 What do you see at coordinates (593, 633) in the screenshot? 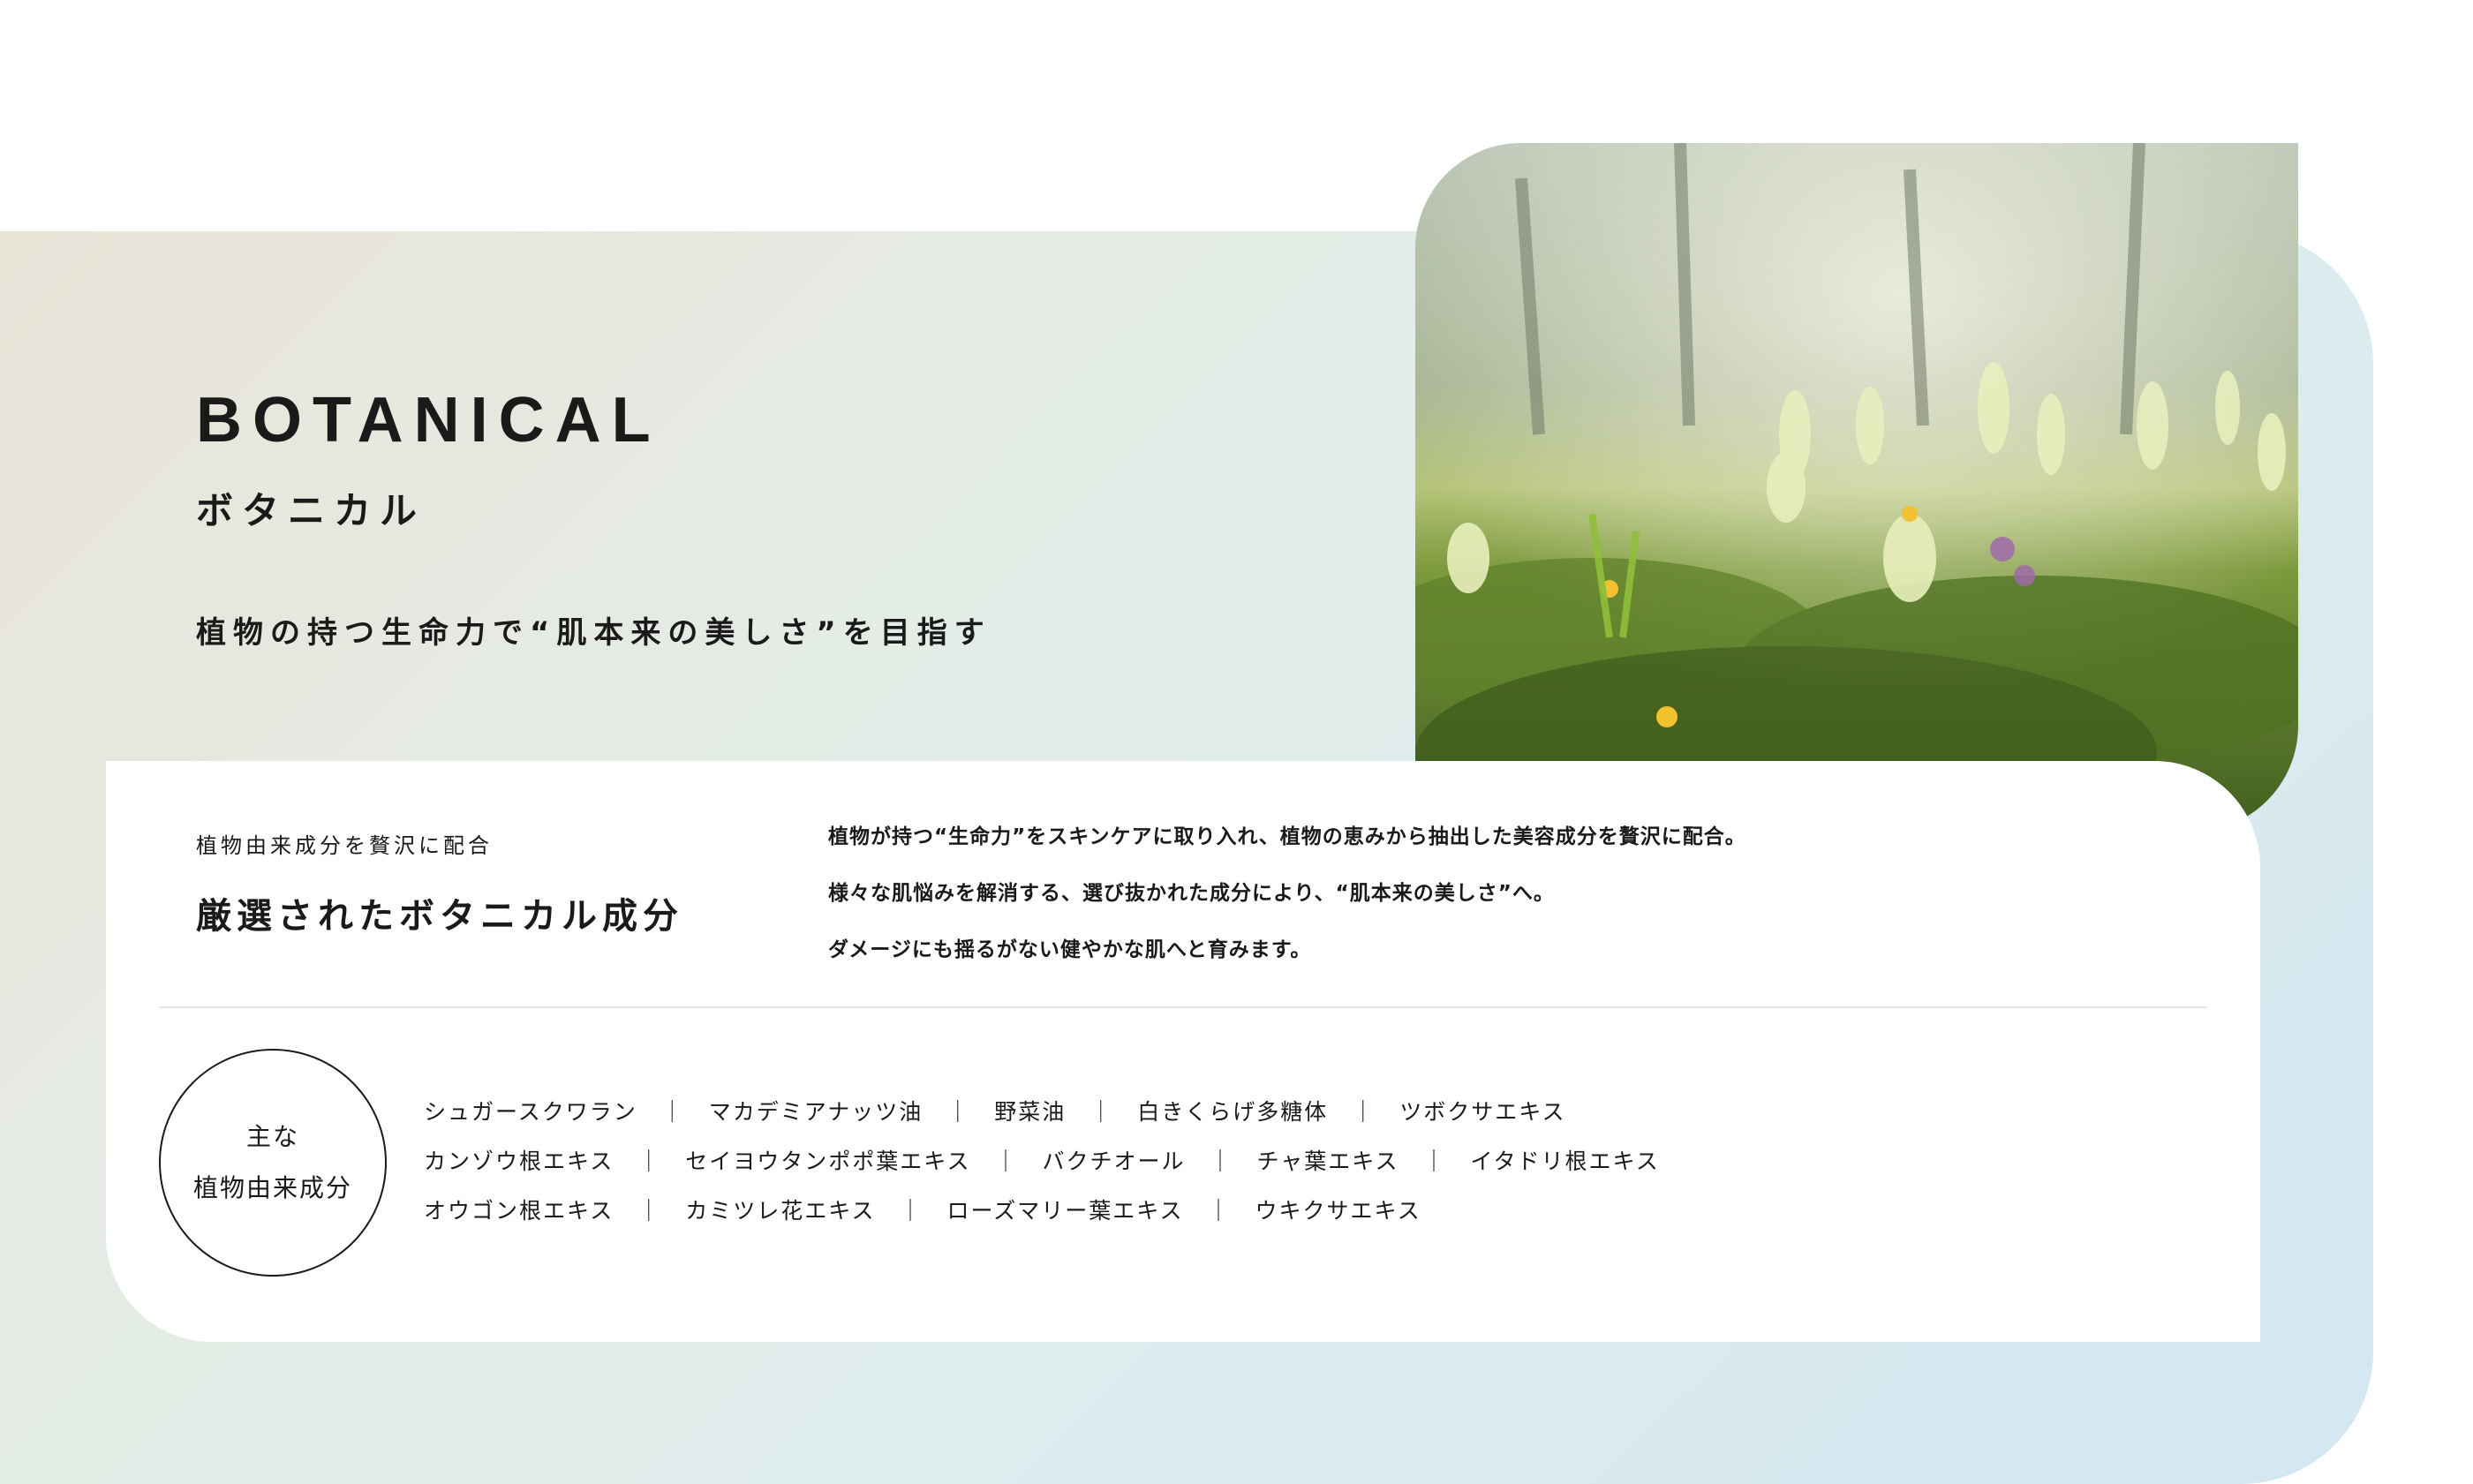
I see `section-tagline: 植物の持つ生命力で“肌本来の美しさ”を目指す` at bounding box center [593, 633].